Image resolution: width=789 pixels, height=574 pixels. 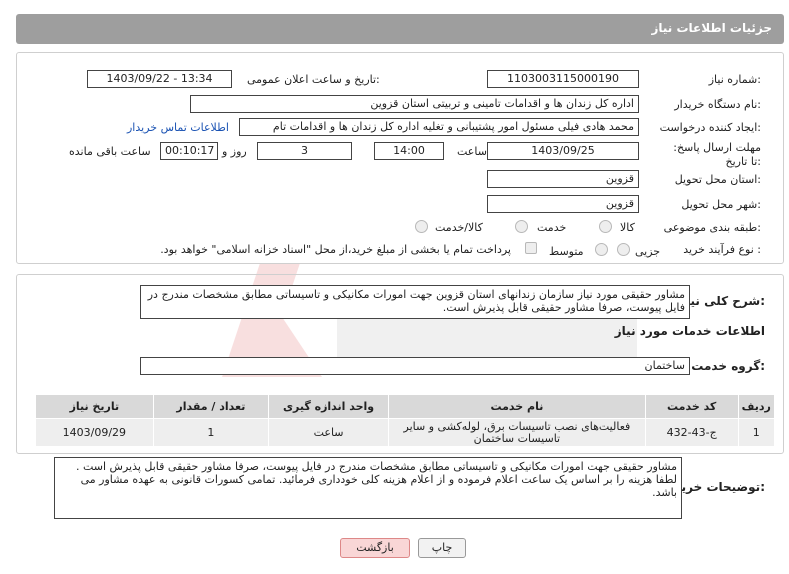 What do you see at coordinates (563, 151) in the screenshot?
I see `deadline-date-field: 1403/09/25` at bounding box center [563, 151].